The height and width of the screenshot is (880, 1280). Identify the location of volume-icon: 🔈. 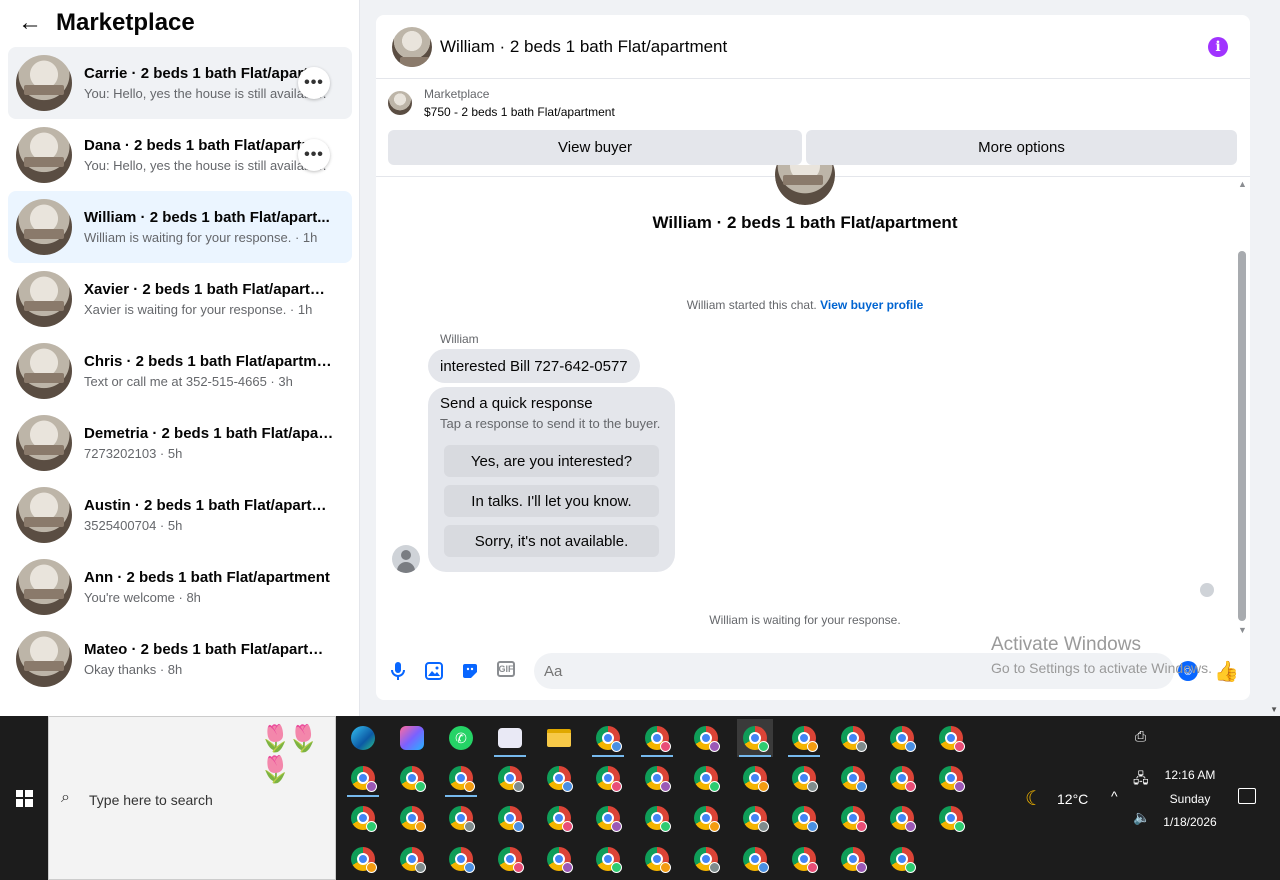
(1141, 817).